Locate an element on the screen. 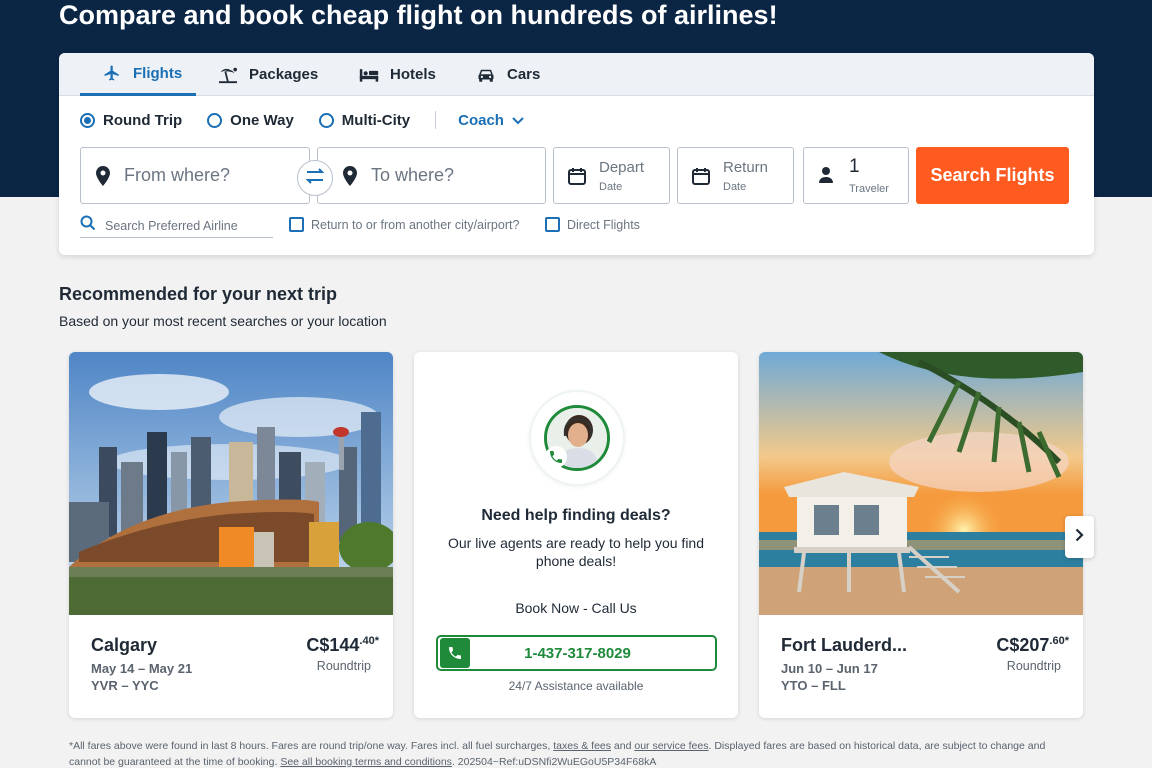 The width and height of the screenshot is (1152, 768). return-label: Return is located at coordinates (746, 167).